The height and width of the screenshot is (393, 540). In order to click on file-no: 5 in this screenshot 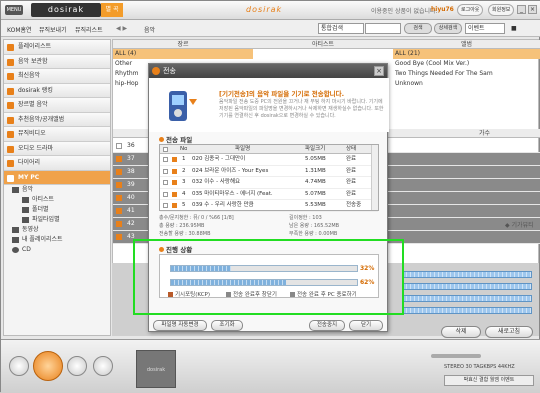, I will do `click(184, 205)`.